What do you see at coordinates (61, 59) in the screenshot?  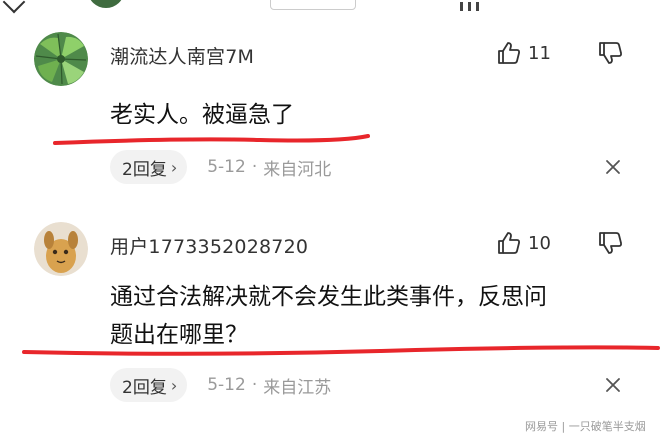 I see `green-plant-avatar-icon` at bounding box center [61, 59].